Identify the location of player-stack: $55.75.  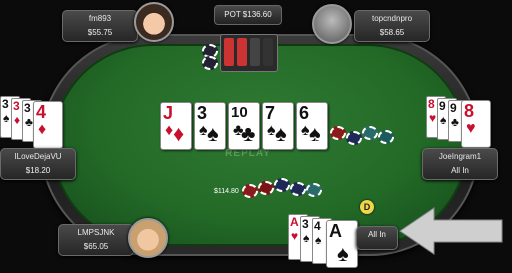
(100, 32).